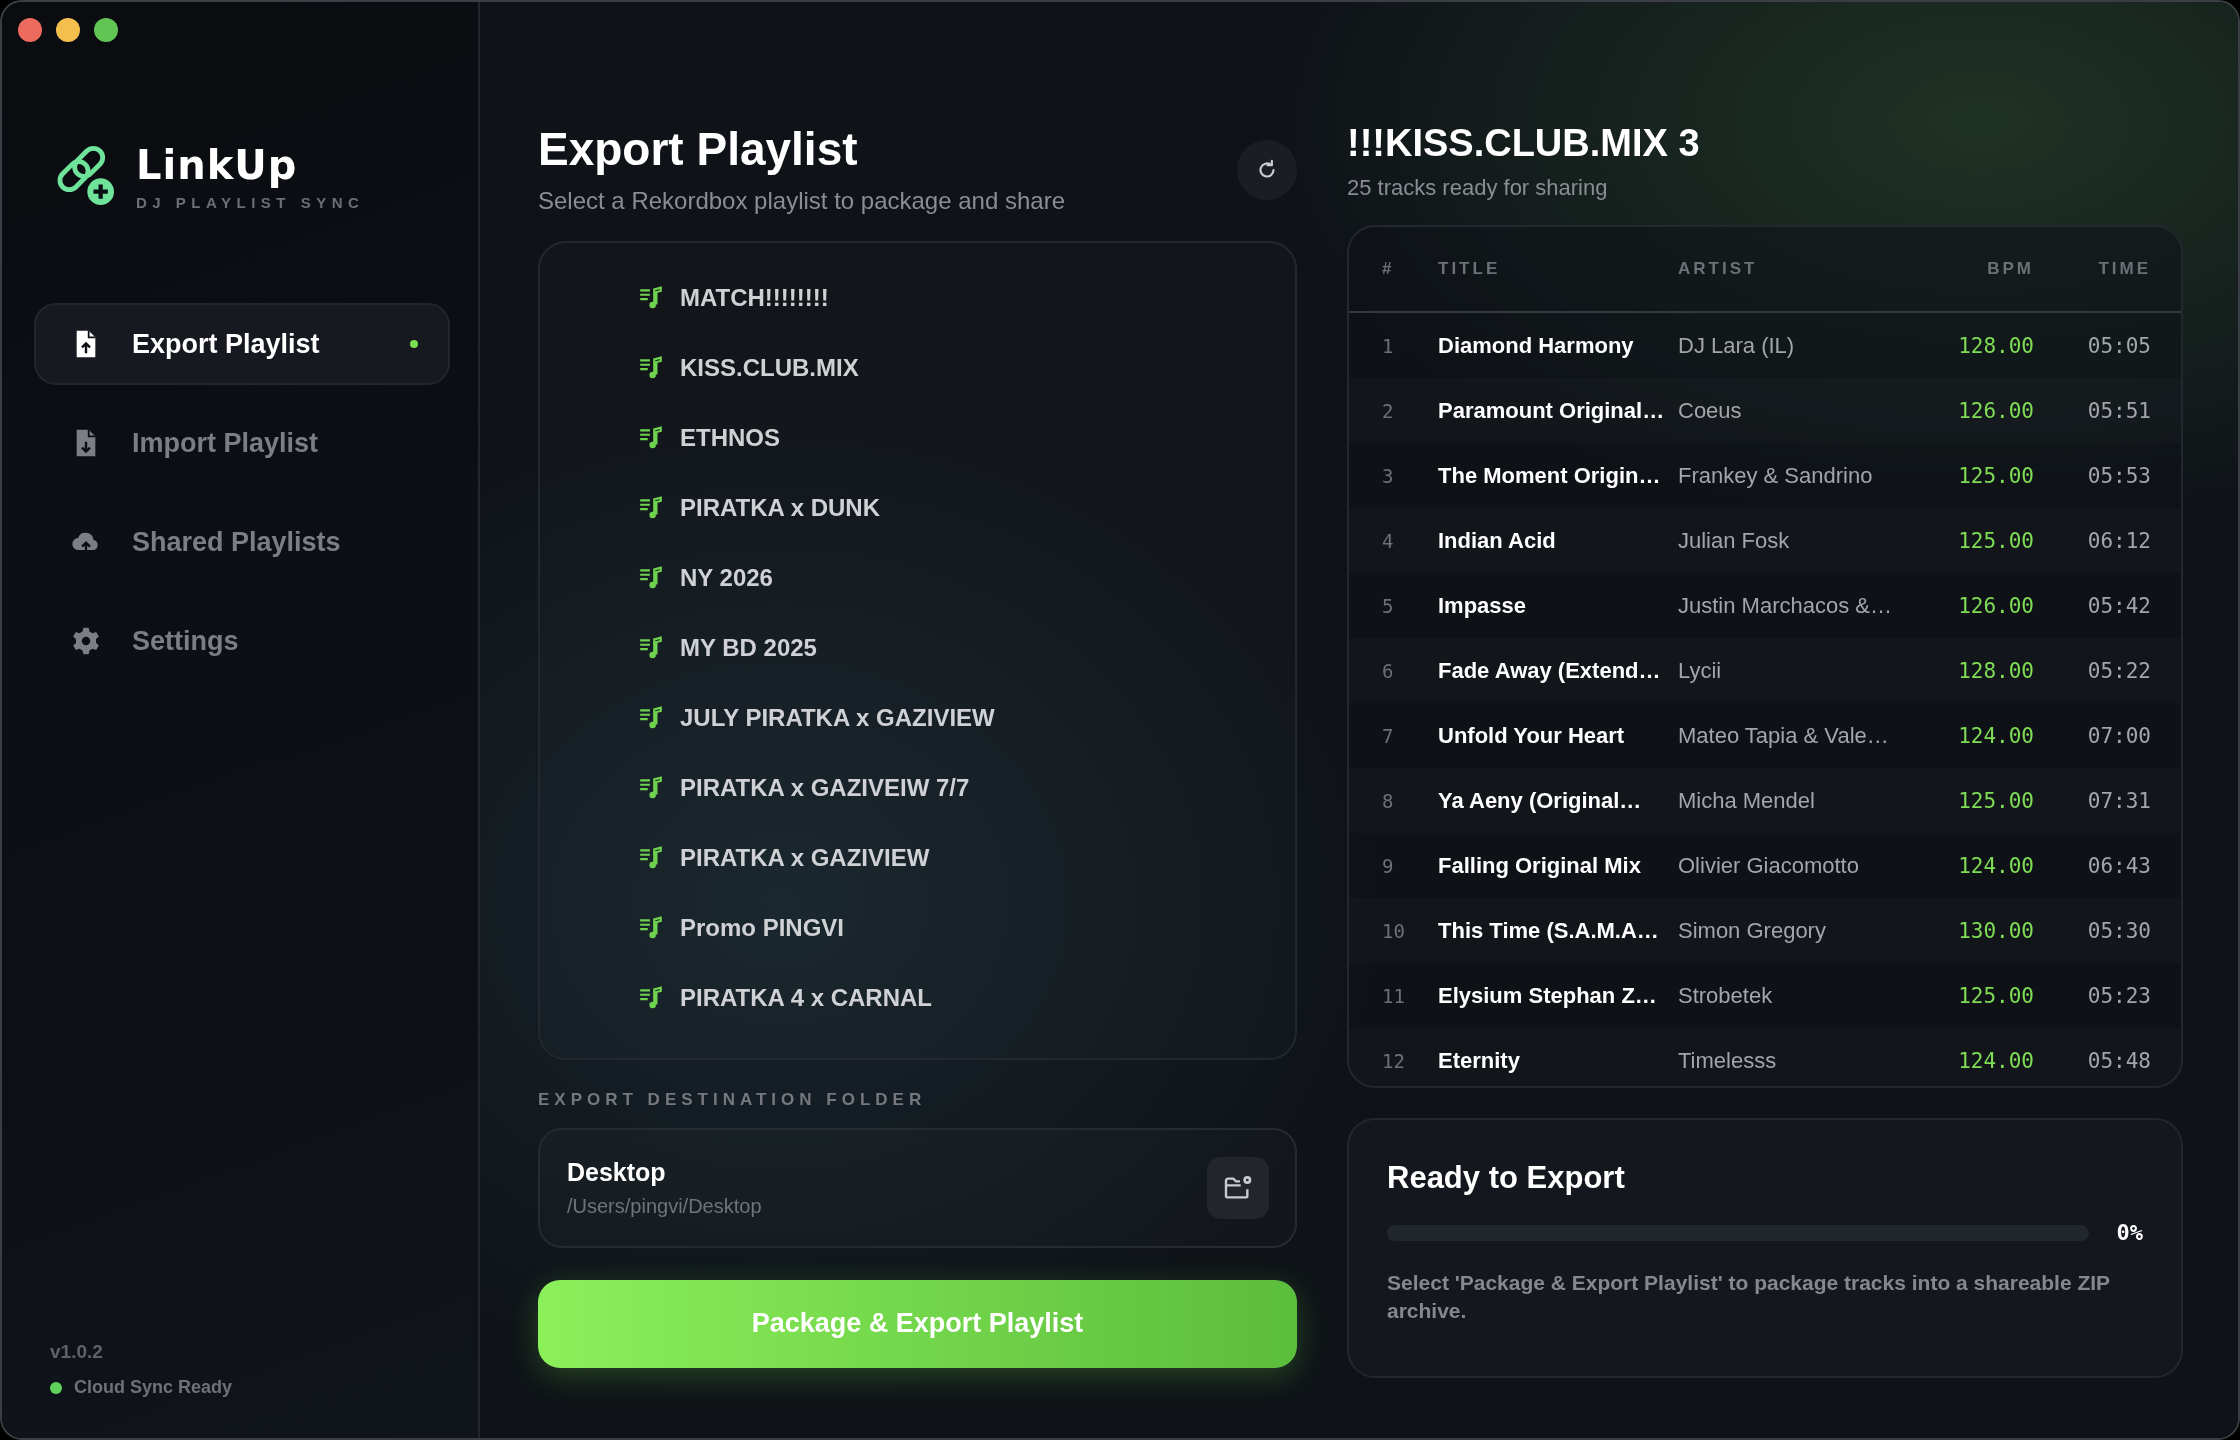  What do you see at coordinates (1536, 345) in the screenshot?
I see `table-cell-text: Diamond Harmony` at bounding box center [1536, 345].